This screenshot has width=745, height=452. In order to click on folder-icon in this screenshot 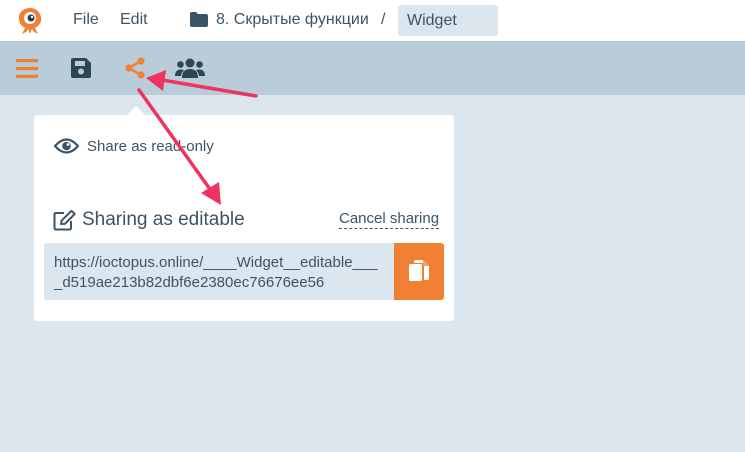, I will do `click(199, 19)`.